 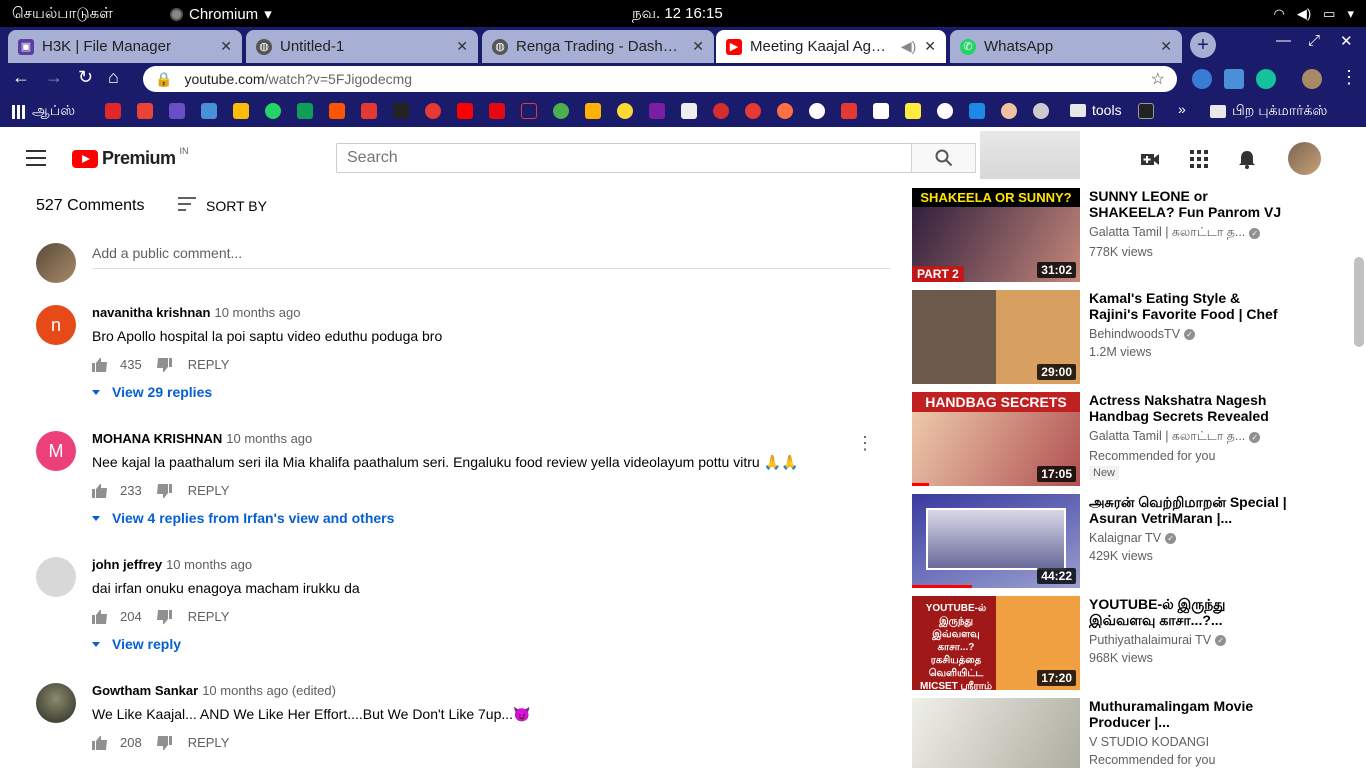 What do you see at coordinates (56, 577) in the screenshot?
I see `avatar` at bounding box center [56, 577].